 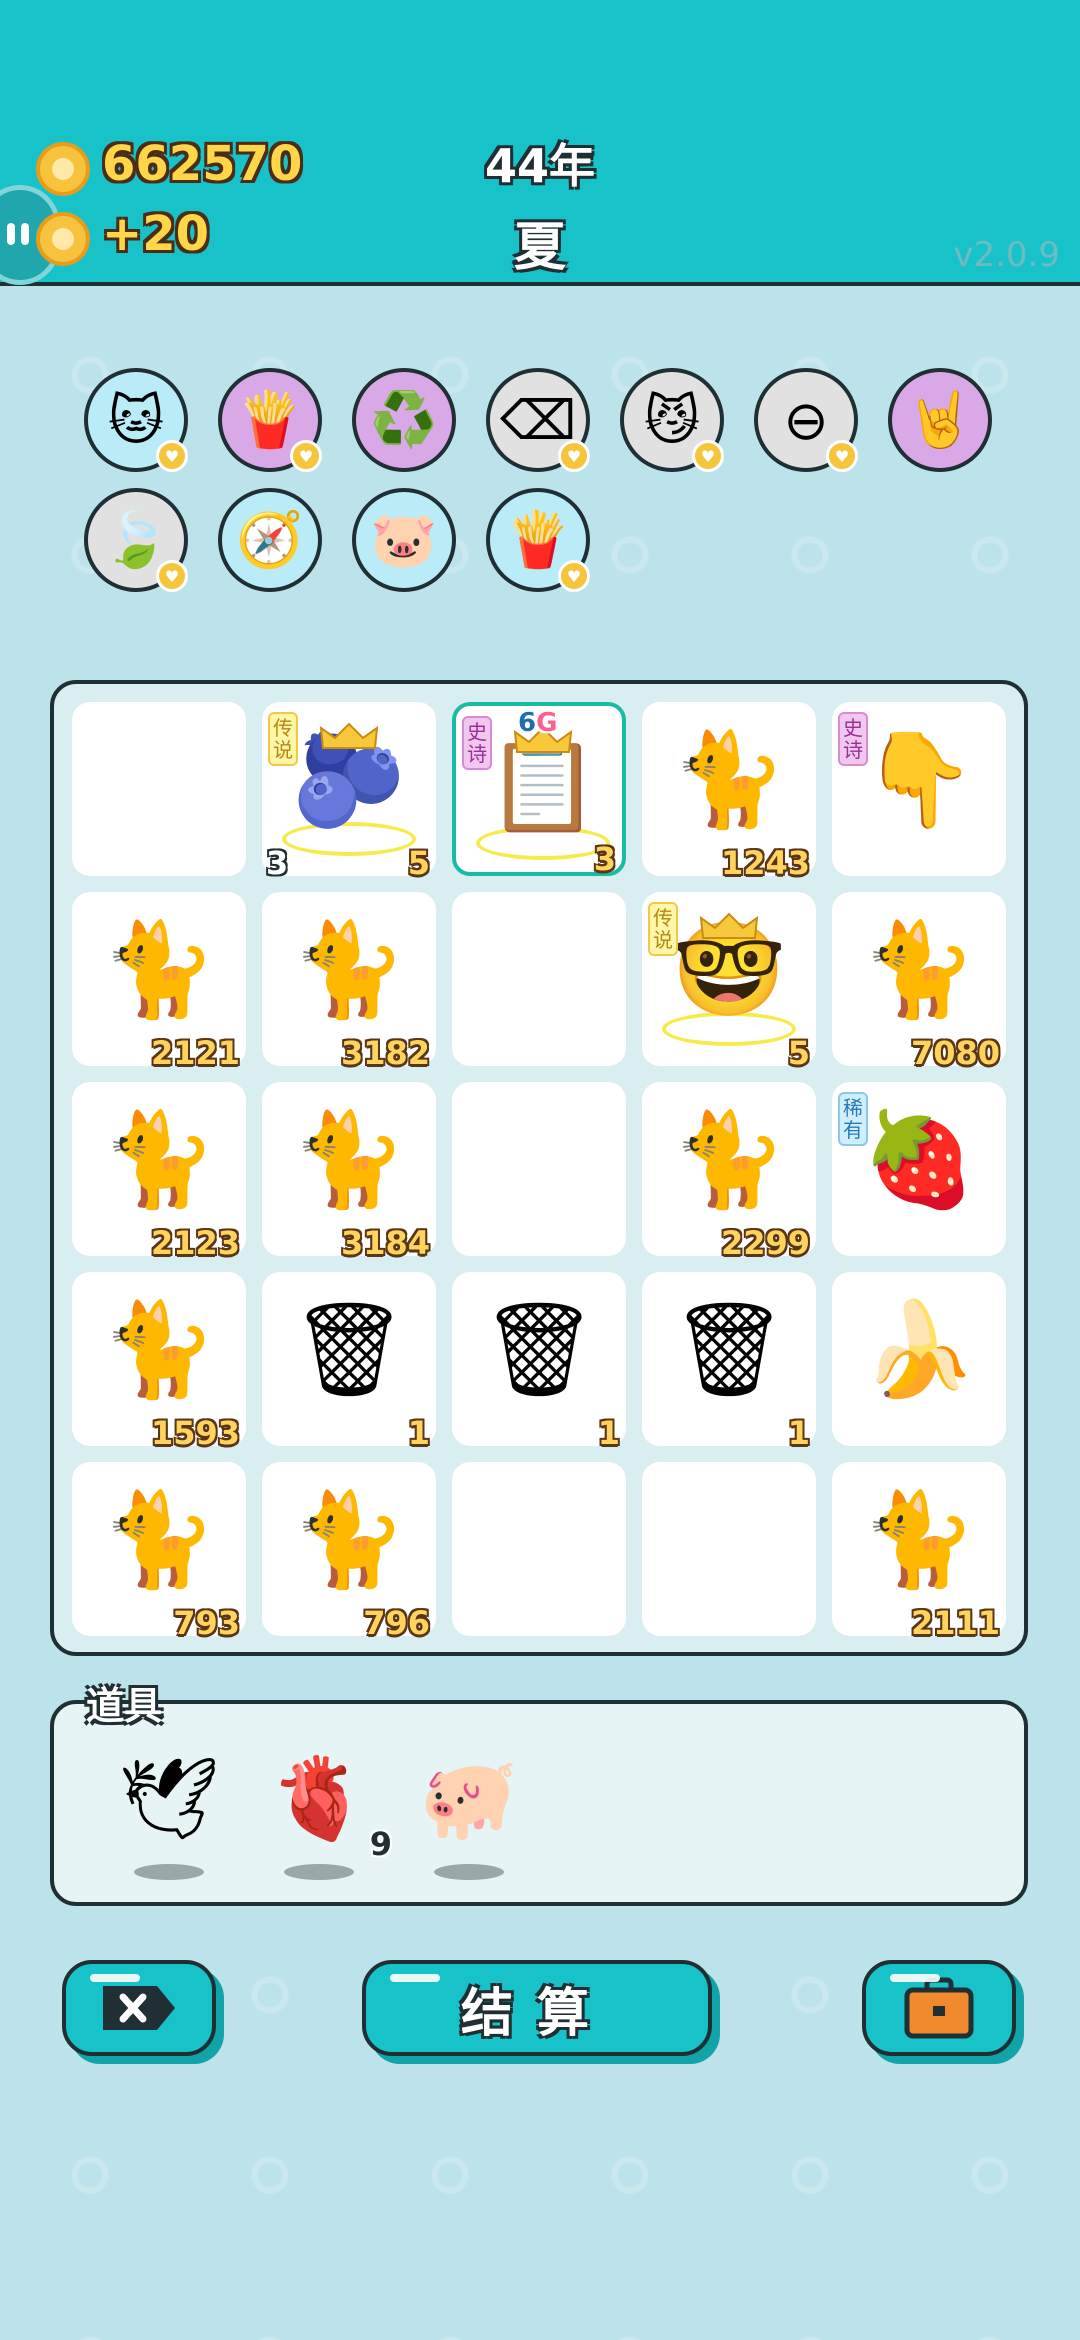 I want to click on item-count: 3182, so click(x=385, y=1053).